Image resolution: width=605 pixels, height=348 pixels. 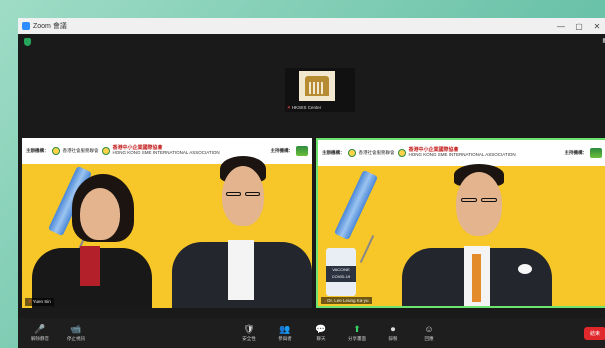 What do you see at coordinates (594, 333) in the screenshot?
I see `end-meeting-button: 結束` at bounding box center [594, 333].